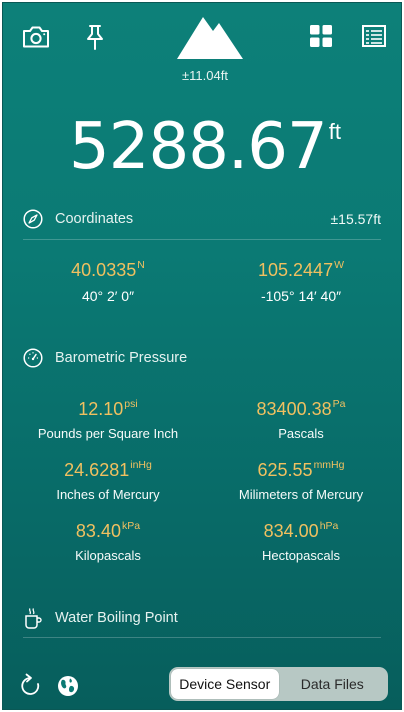  Describe the element at coordinates (356, 219) in the screenshot. I see `coordinates-accuracy: ±15.57ft` at that location.